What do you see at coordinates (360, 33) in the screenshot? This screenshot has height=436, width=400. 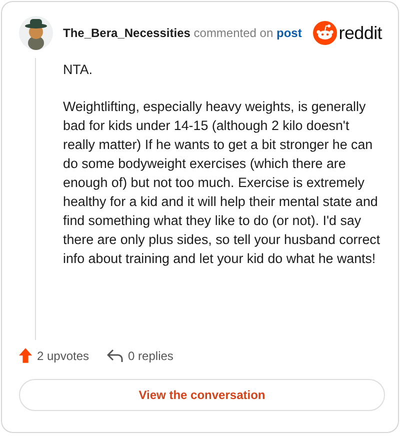 I see `brand-name: reddit` at bounding box center [360, 33].